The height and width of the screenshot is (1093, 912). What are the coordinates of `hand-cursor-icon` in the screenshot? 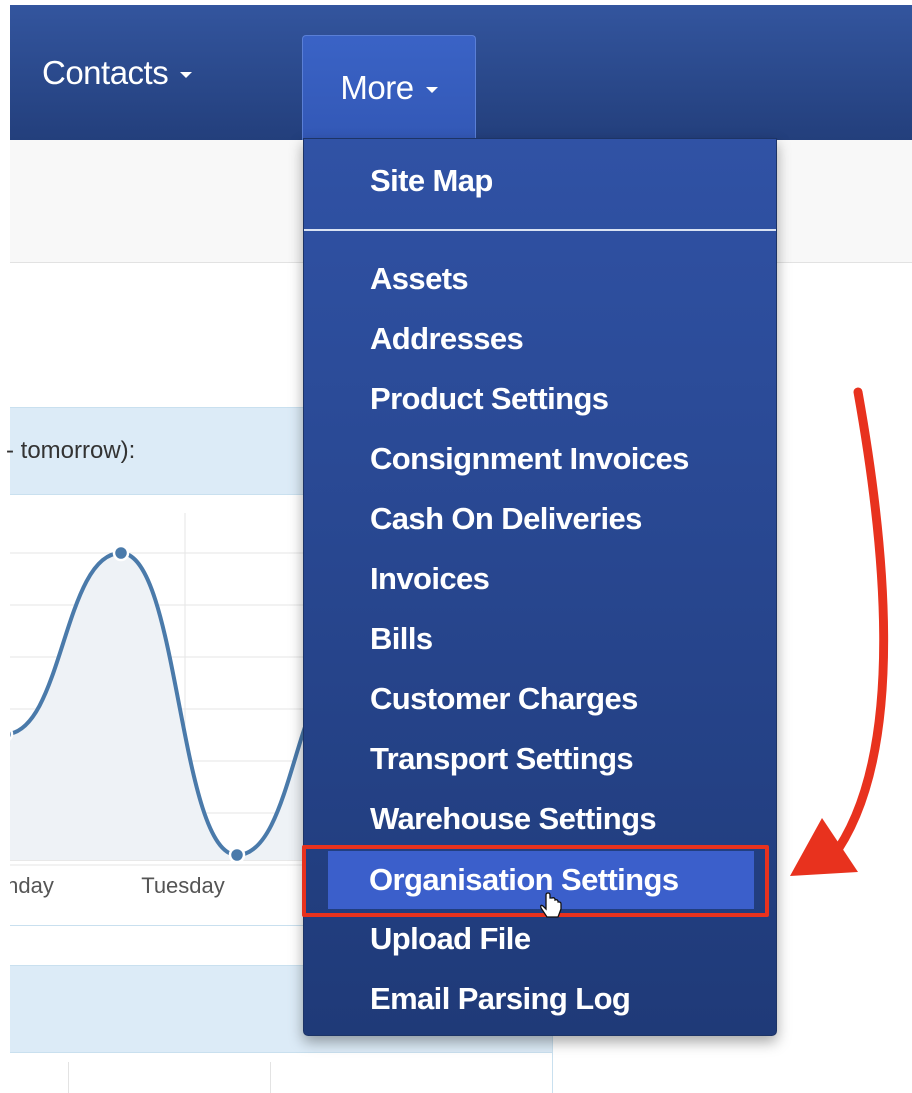 It's located at (551, 905).